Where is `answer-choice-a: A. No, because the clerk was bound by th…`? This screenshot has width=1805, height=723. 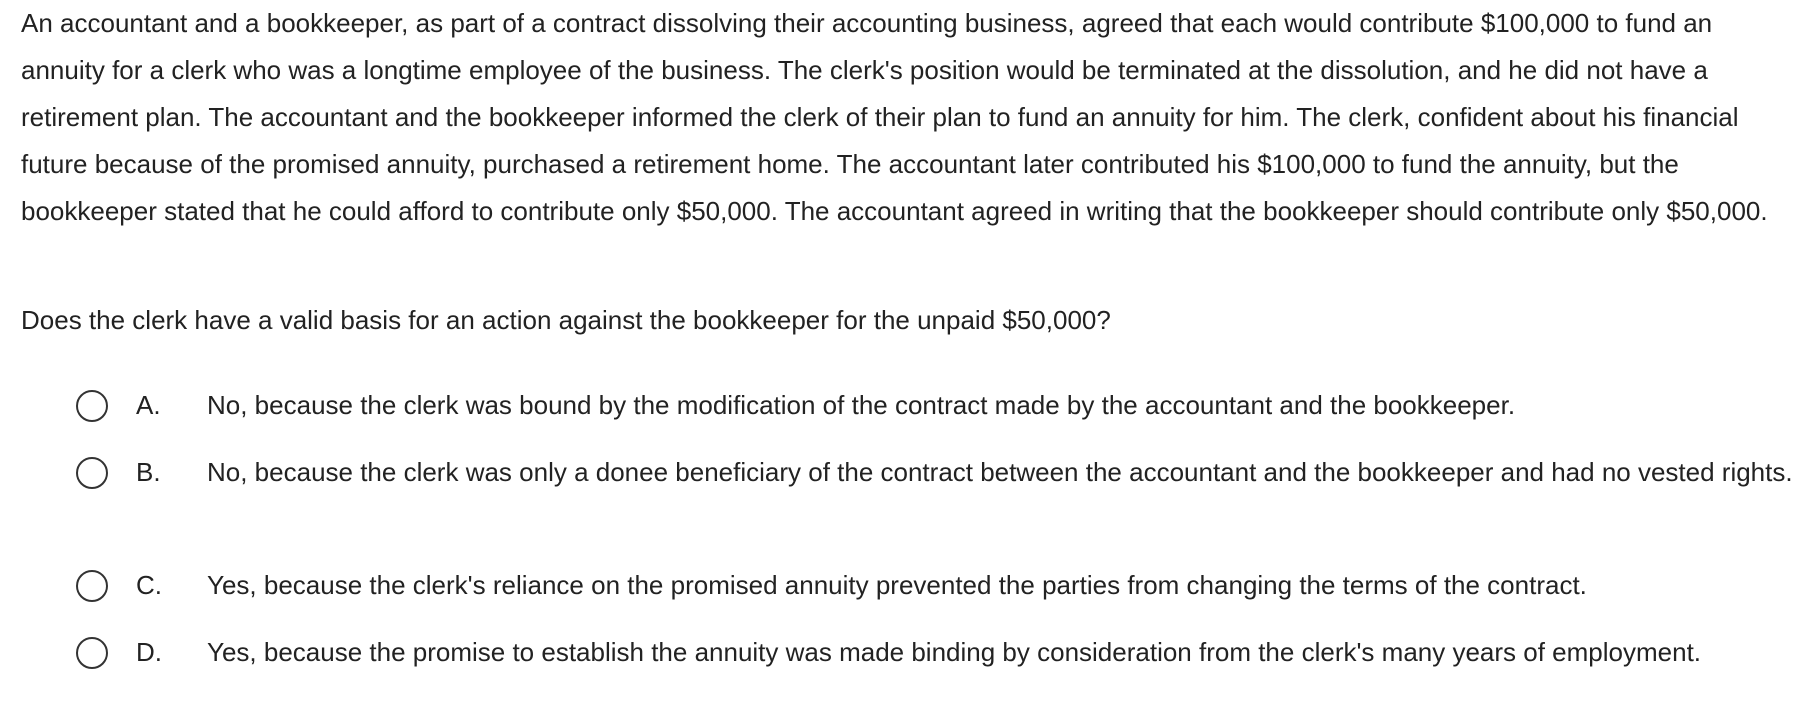
answer-choice-a: A. No, because the clerk was bound by th… is located at coordinates (902, 405).